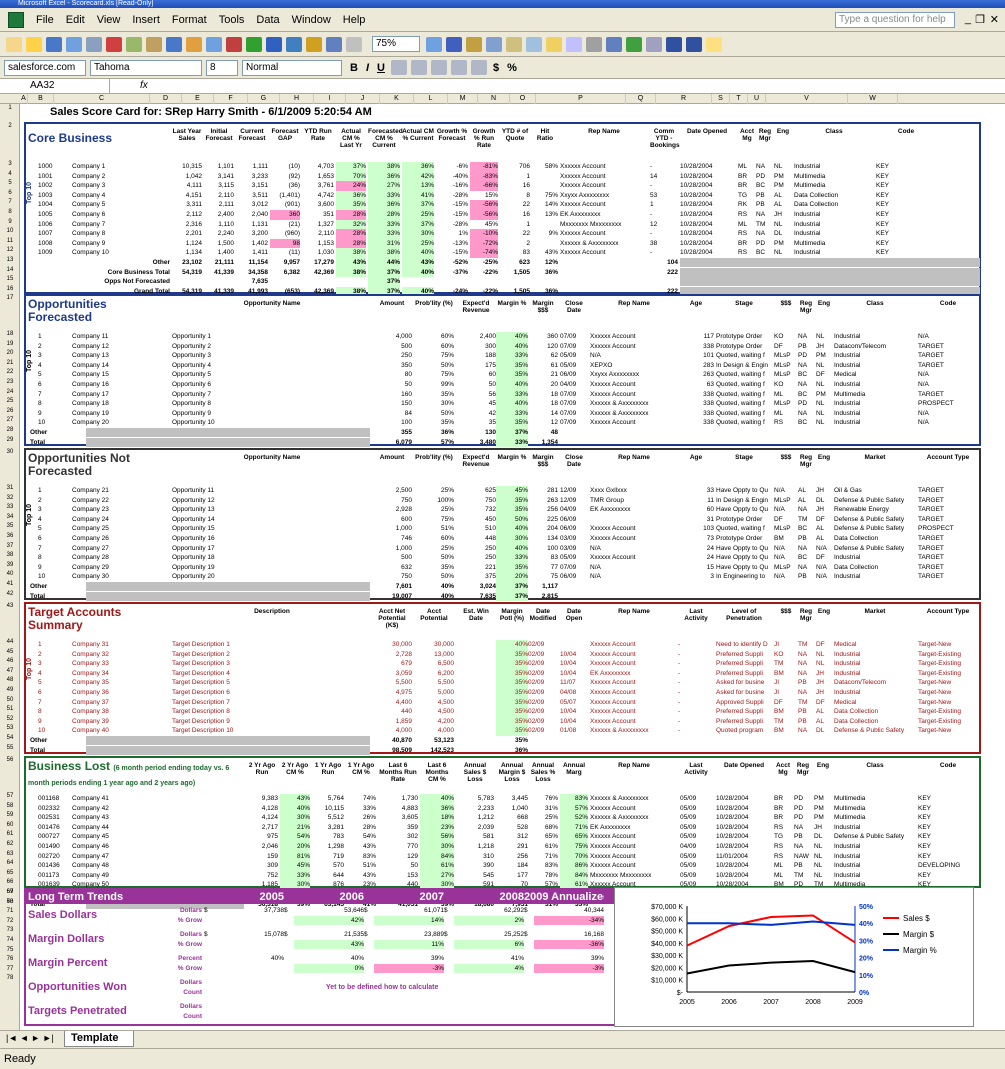 The image size is (1005, 1069). Describe the element at coordinates (292, 67) in the screenshot. I see `style-select: Normal` at that location.